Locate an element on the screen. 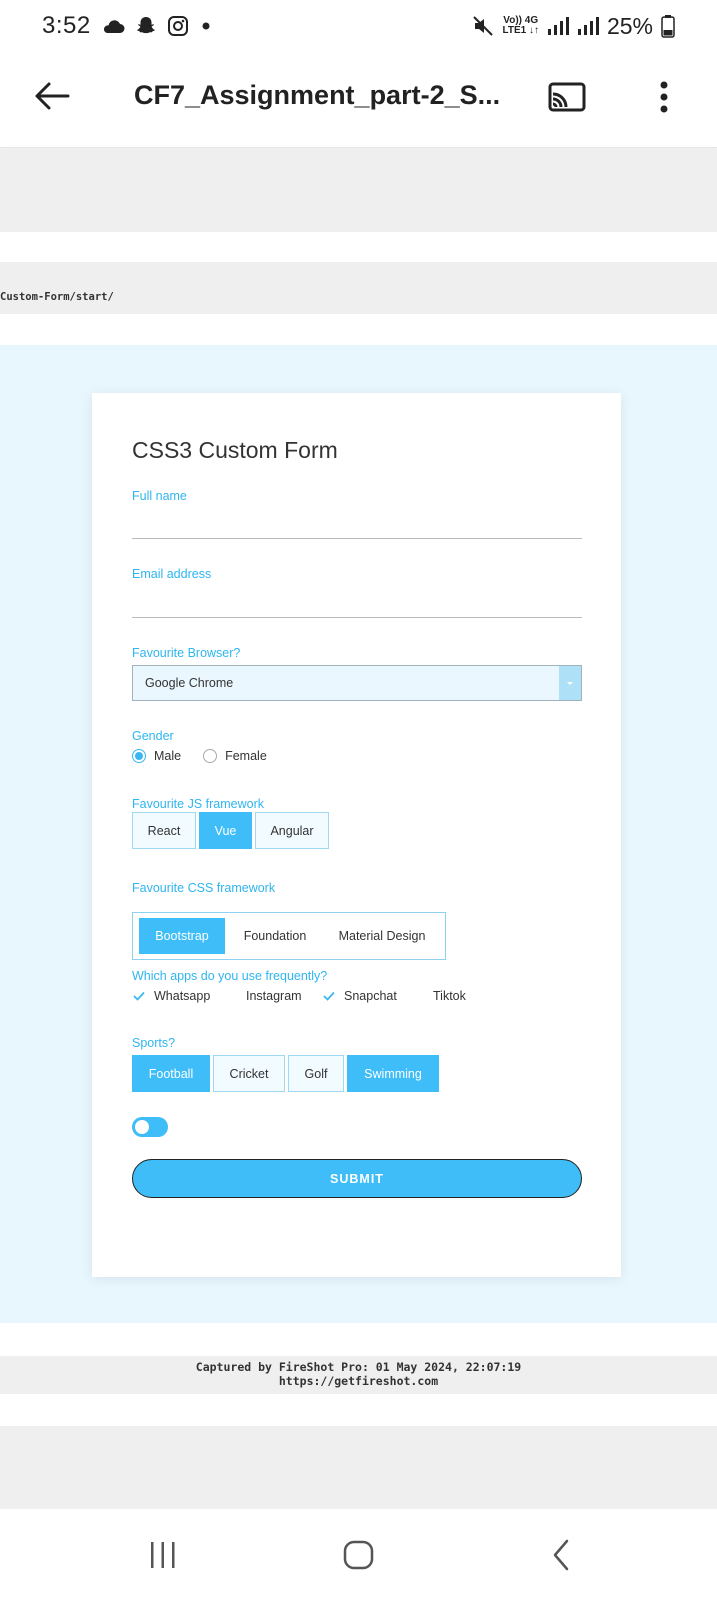 This screenshot has height=1600, width=717. sports-group: Football Cricket Golf Swimming is located at coordinates (287, 1073).